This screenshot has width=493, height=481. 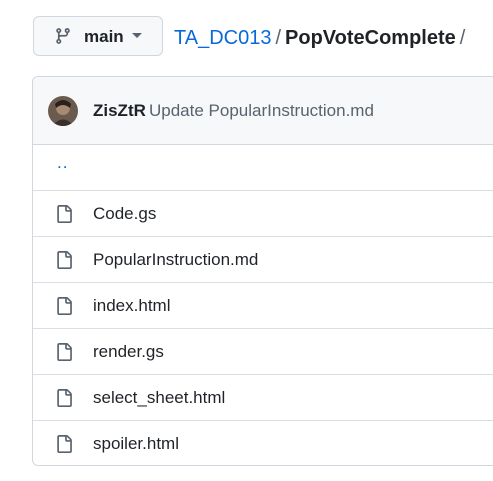 What do you see at coordinates (62, 163) in the screenshot?
I see `parent-directory-link: ..` at bounding box center [62, 163].